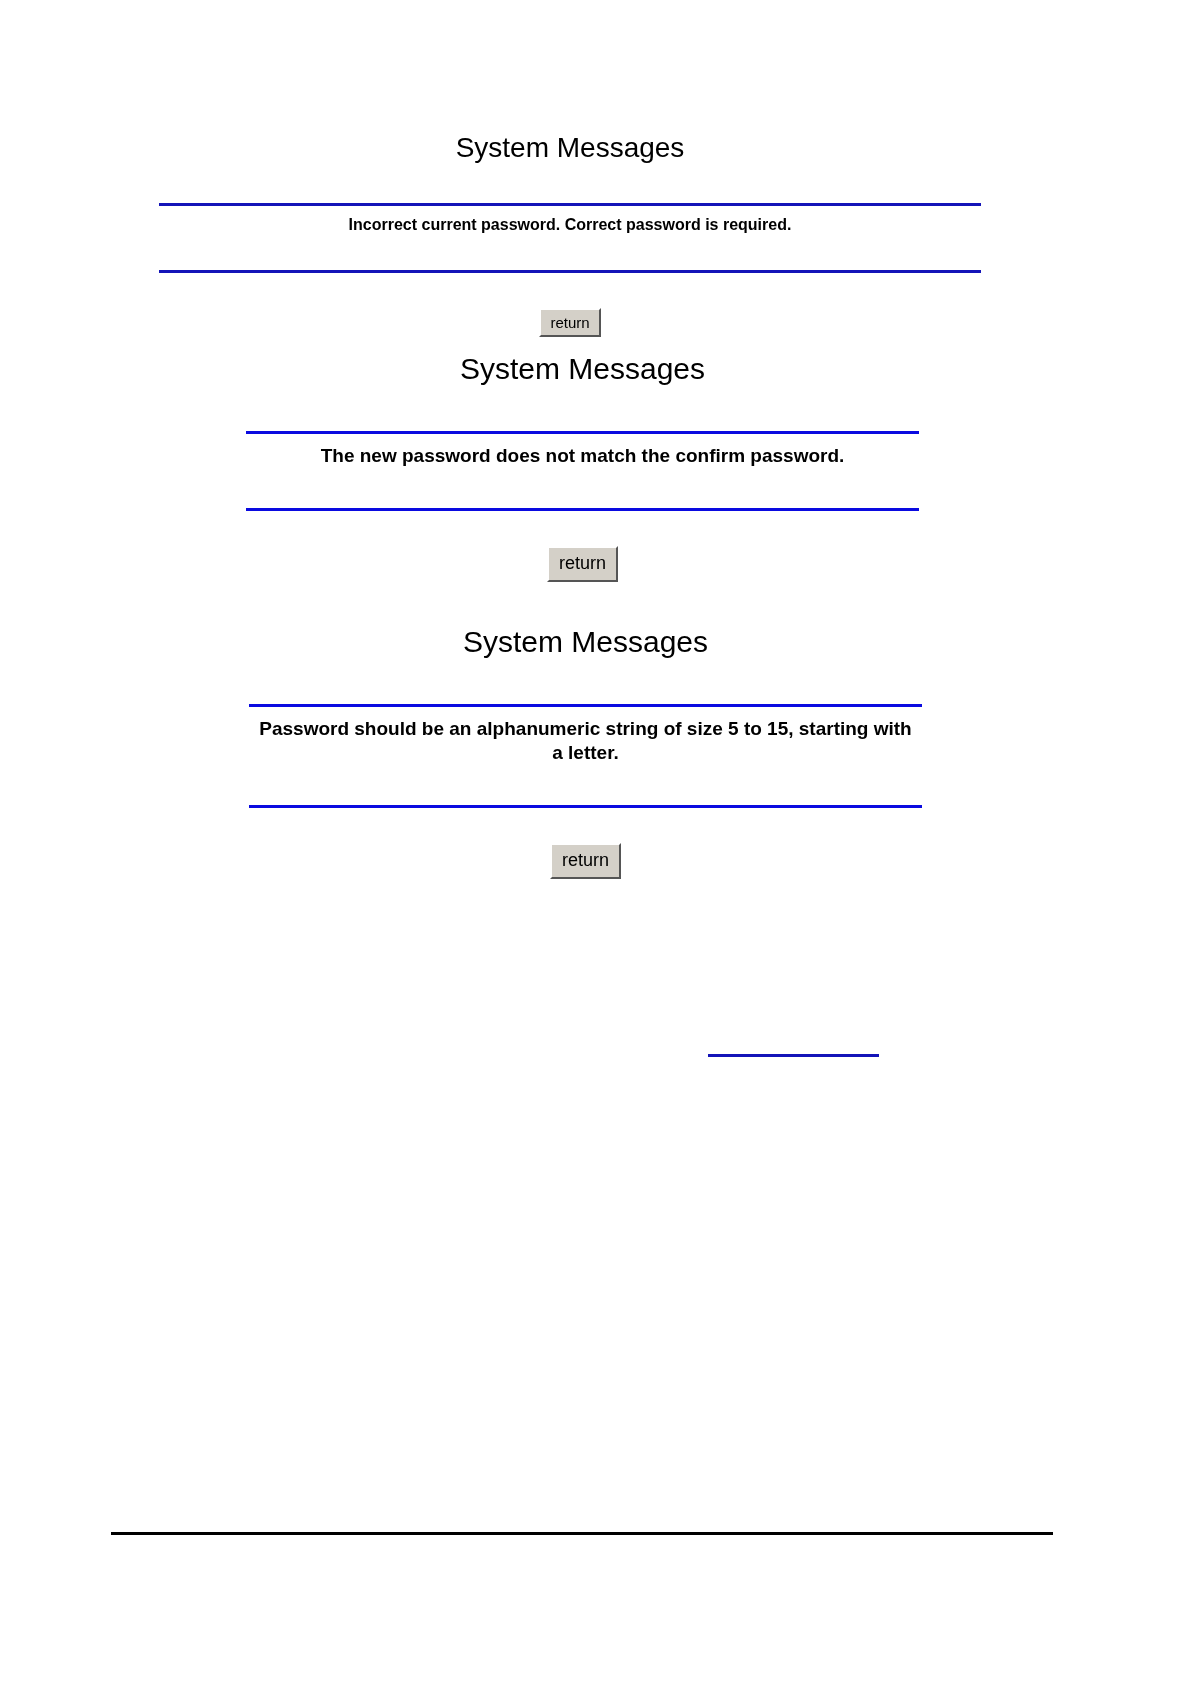 This screenshot has height=1682, width=1190. What do you see at coordinates (585, 741) in the screenshot?
I see `error-message: Password should be an alphanumeric string of size 5 to 15, starting with a letter.` at bounding box center [585, 741].